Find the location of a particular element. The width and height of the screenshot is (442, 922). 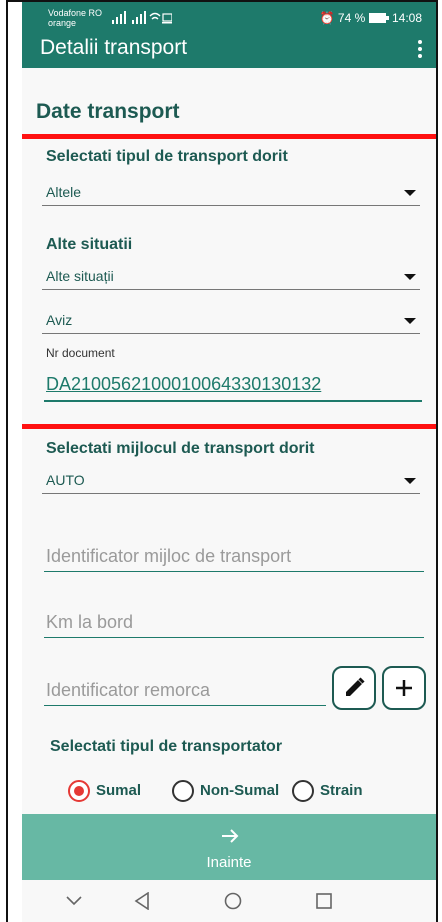

plus-icon is located at coordinates (404, 688).